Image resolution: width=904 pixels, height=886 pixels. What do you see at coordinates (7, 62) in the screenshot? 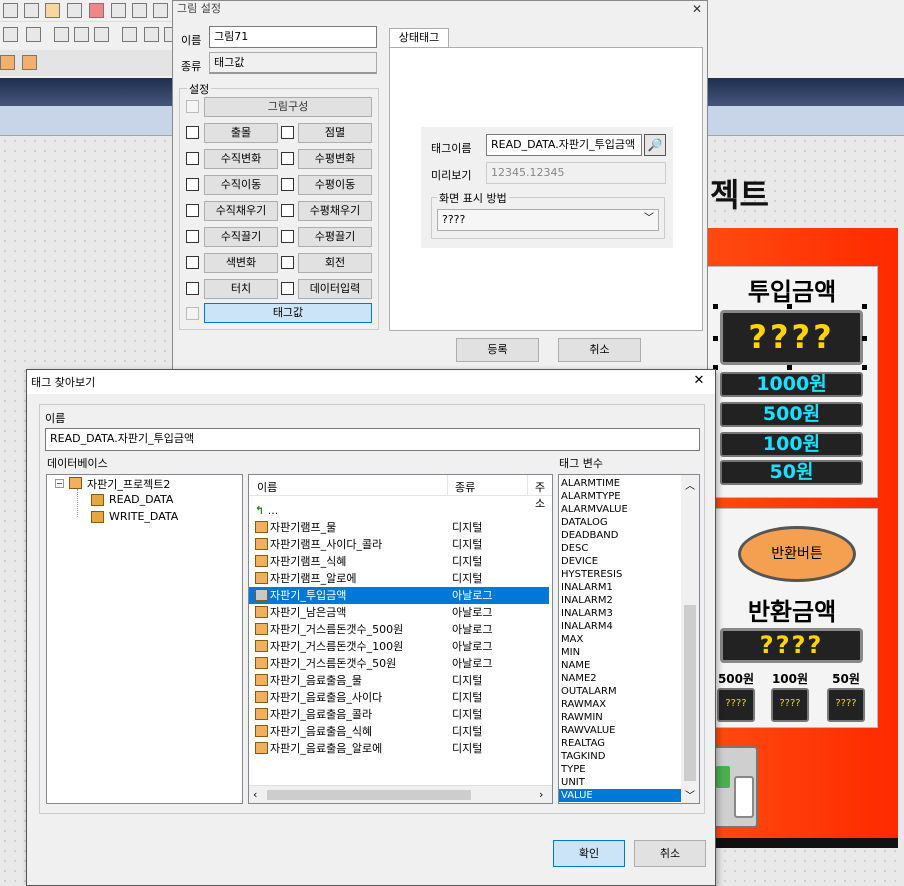
I see `picture-tool-icon` at bounding box center [7, 62].